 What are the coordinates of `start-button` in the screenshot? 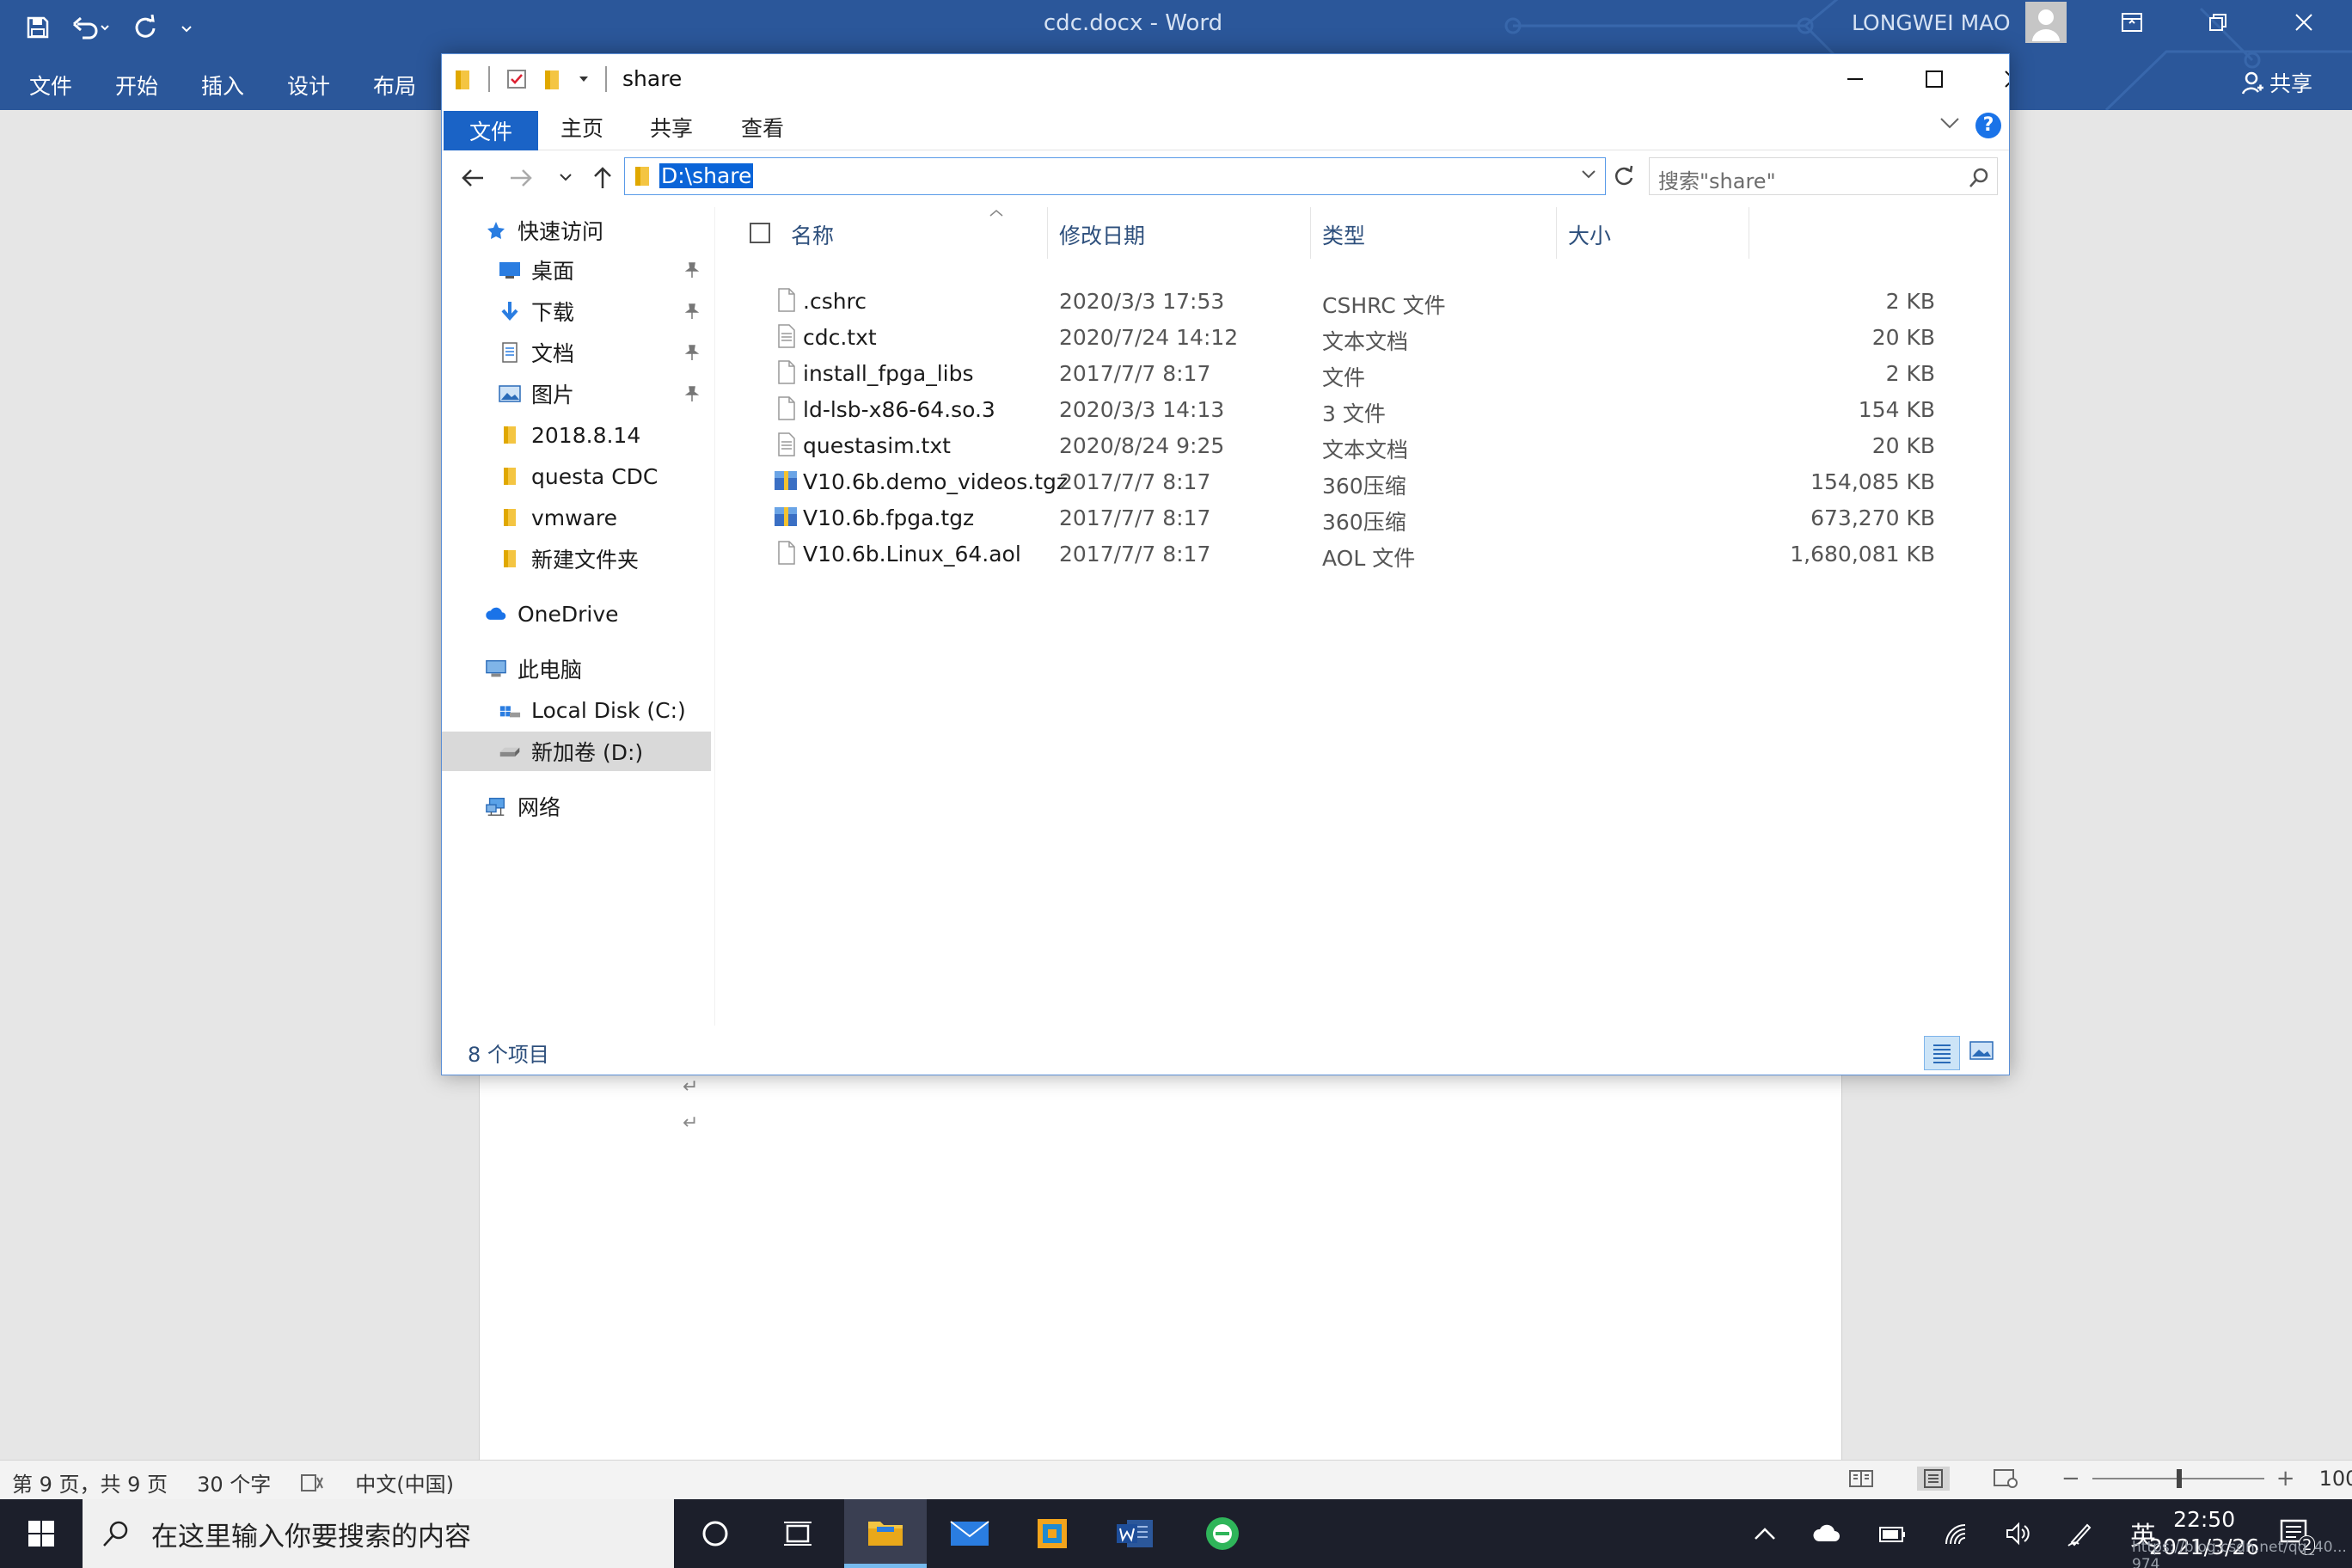 It's located at (41, 1533).